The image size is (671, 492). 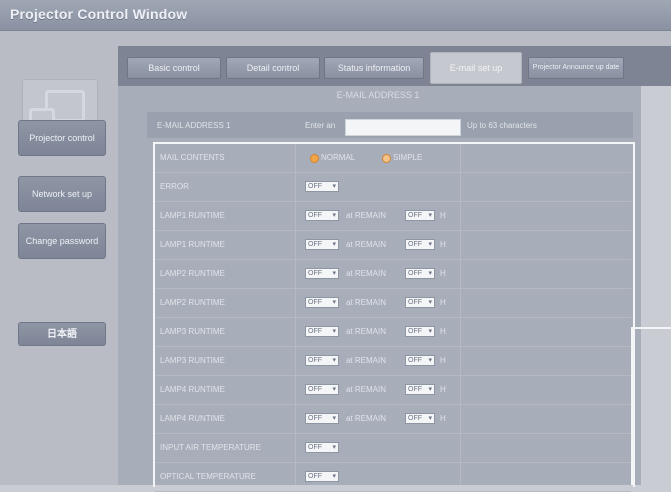 I want to click on row-label: INPUT AIR TEMPERATURE, so click(x=210, y=447).